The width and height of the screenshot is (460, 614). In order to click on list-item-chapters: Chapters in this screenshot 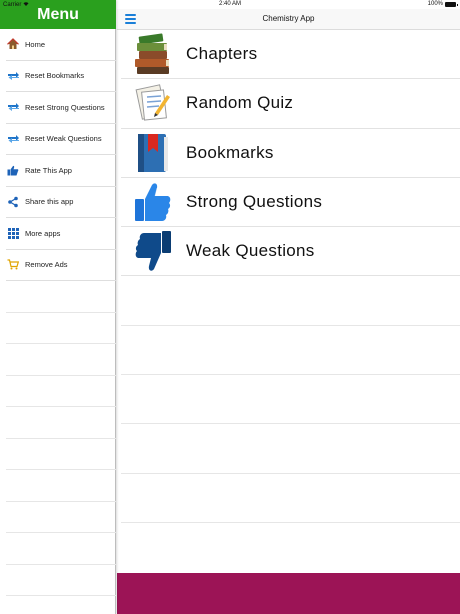, I will do `click(290, 55)`.